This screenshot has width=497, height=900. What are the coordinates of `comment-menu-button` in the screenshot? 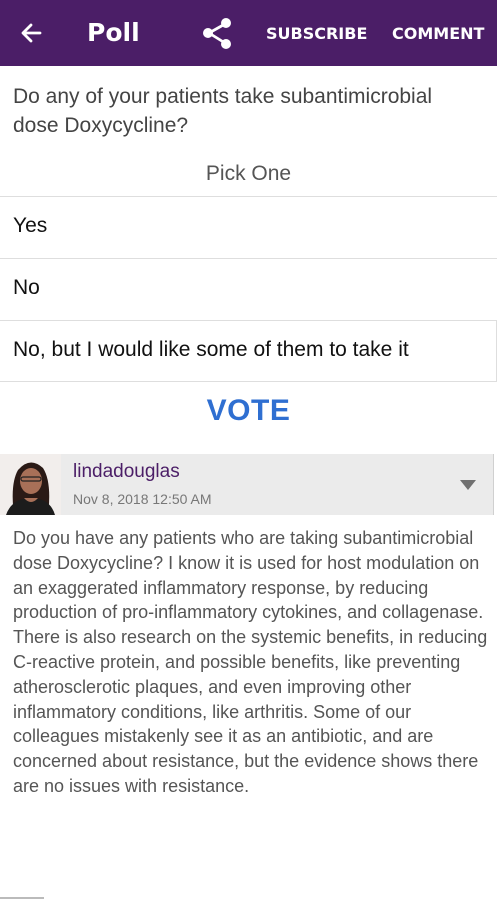 It's located at (468, 484).